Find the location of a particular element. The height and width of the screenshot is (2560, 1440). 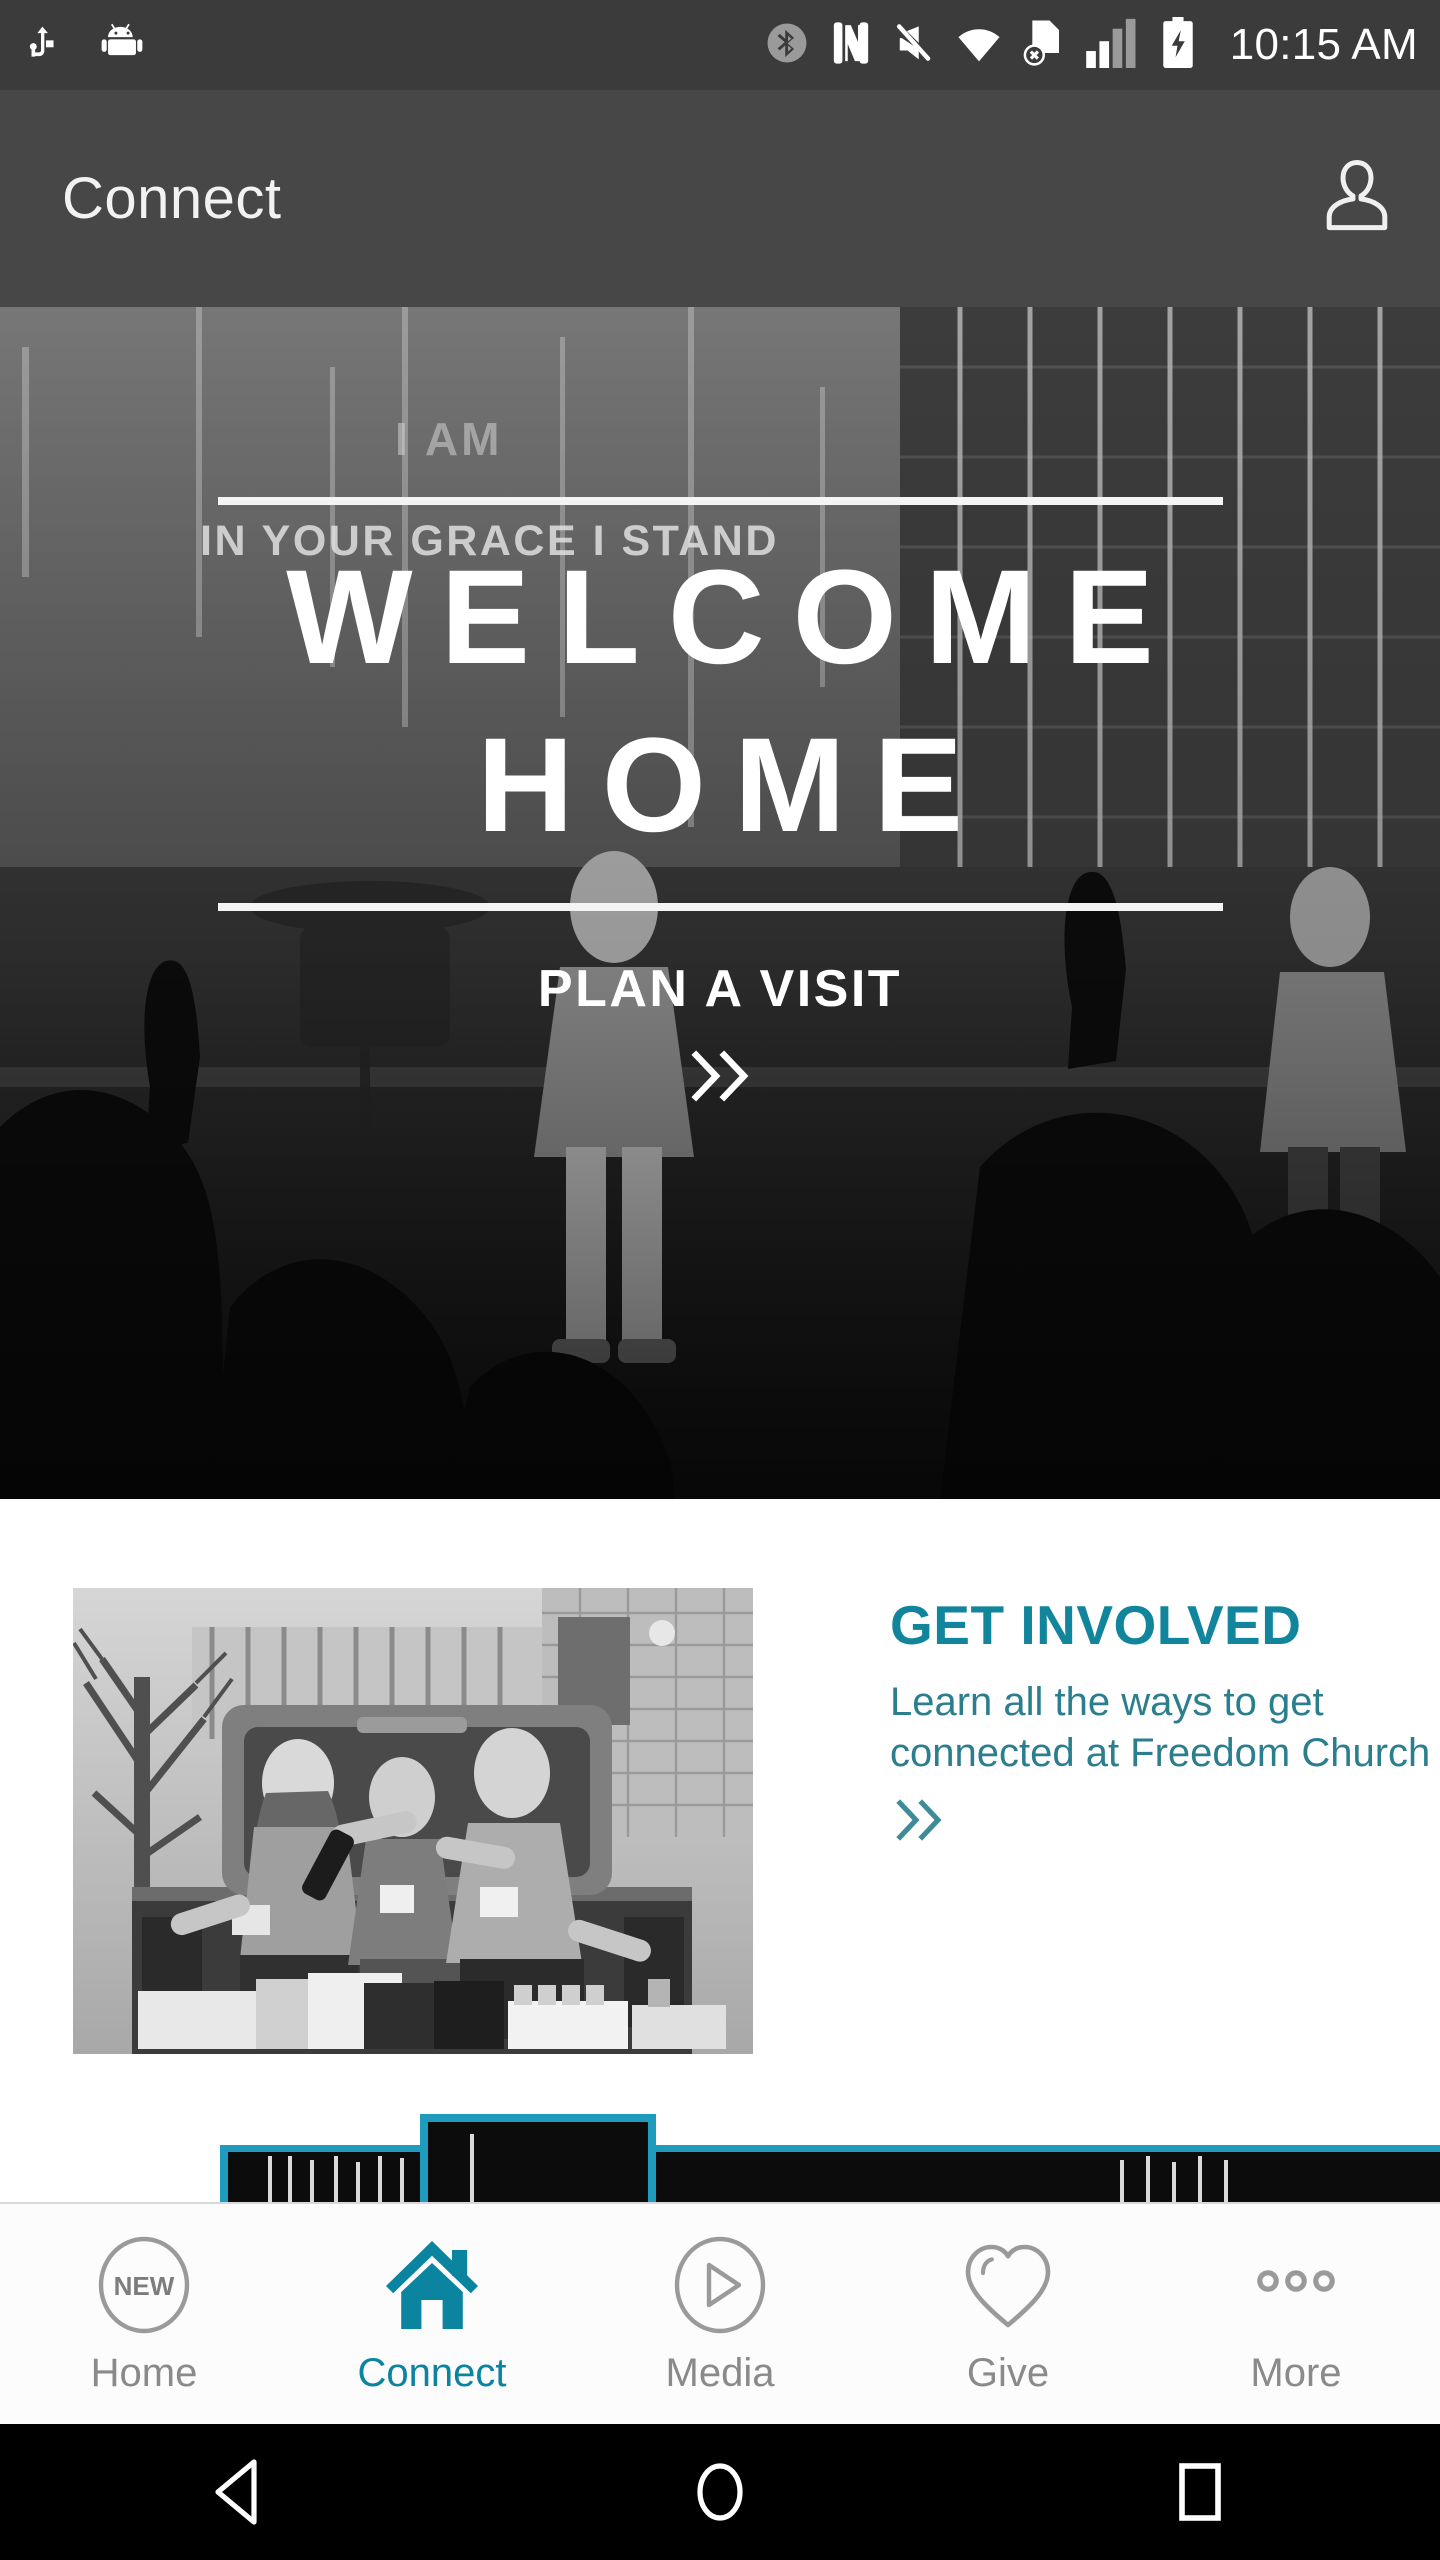

status-bar-clock: 10:15 AM is located at coordinates (1323, 44).